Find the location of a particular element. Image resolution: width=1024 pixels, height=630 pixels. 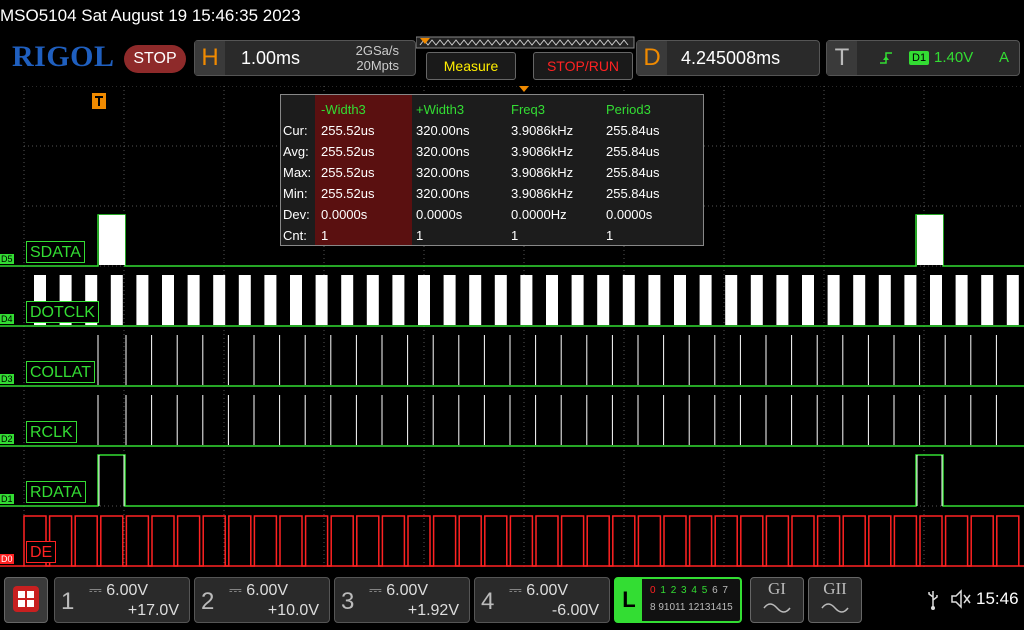

trigger-source-badge: D1 is located at coordinates (919, 58).